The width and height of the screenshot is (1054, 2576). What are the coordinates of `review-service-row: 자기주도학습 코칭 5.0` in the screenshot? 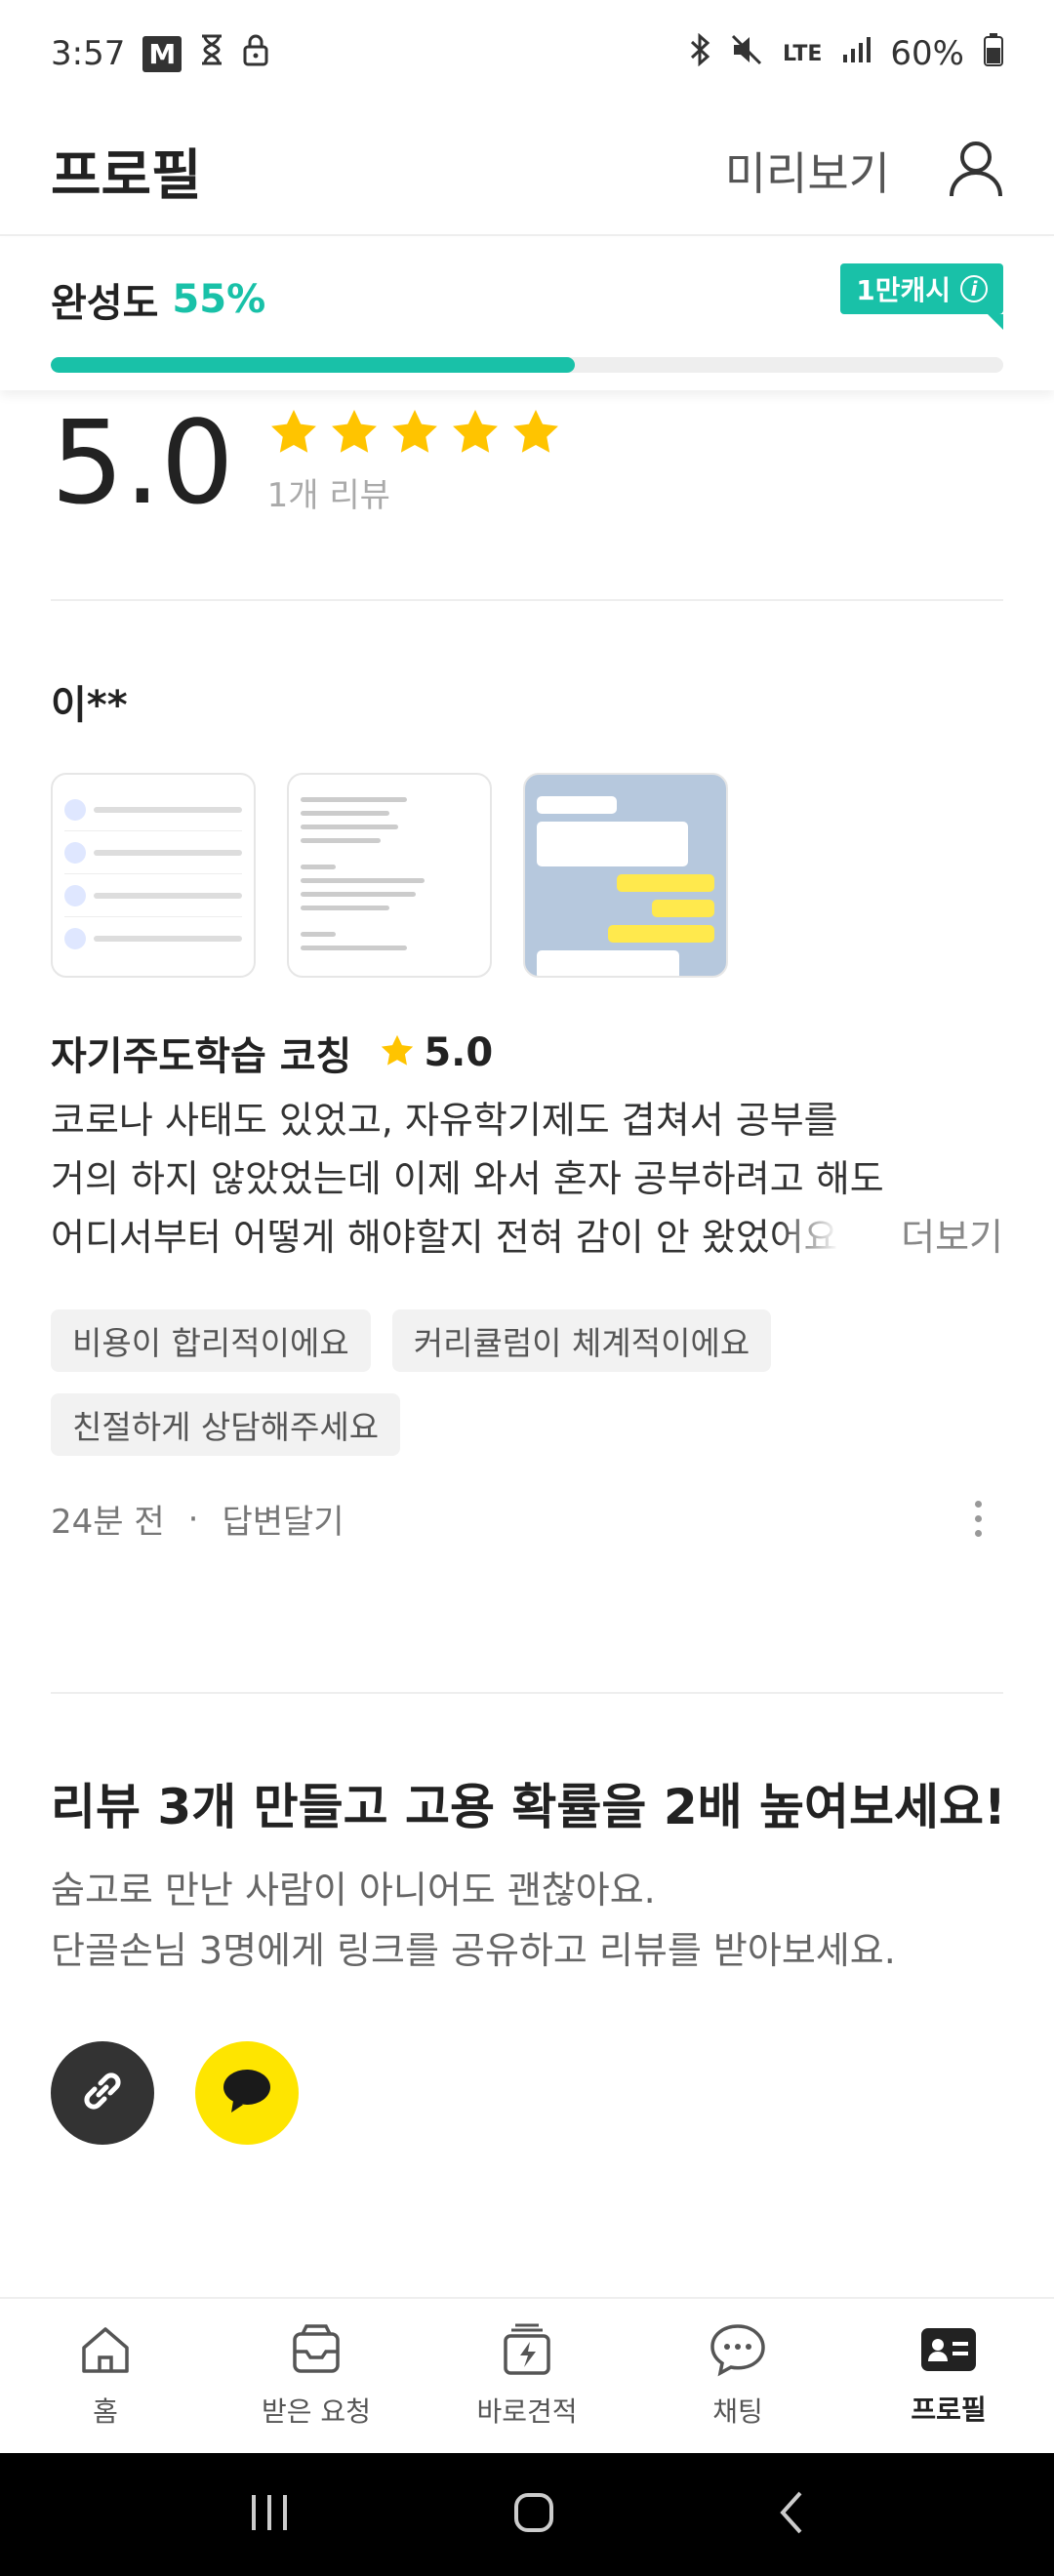 It's located at (272, 1053).